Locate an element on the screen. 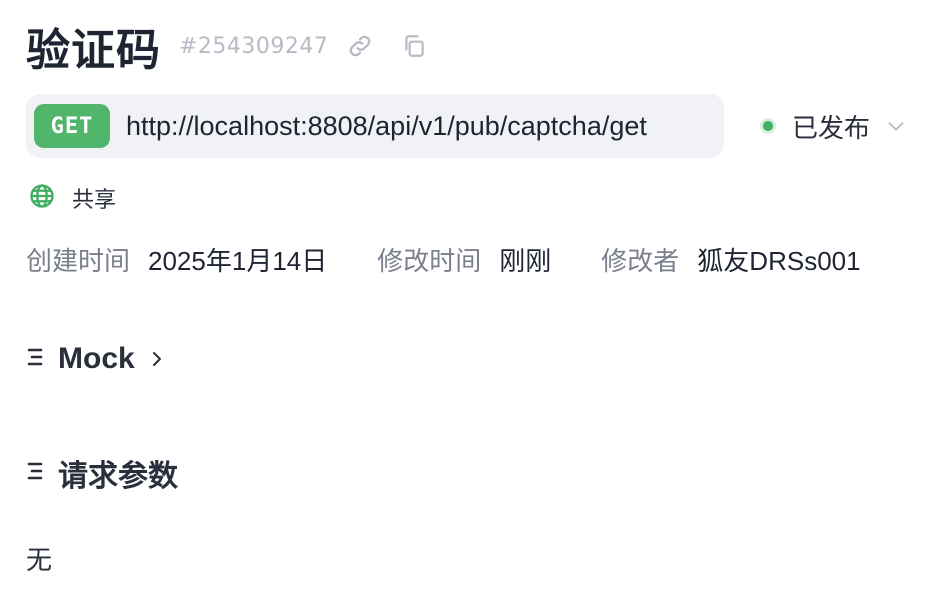 The height and width of the screenshot is (610, 932). header: 验证码 #254309247 is located at coordinates (228, 46).